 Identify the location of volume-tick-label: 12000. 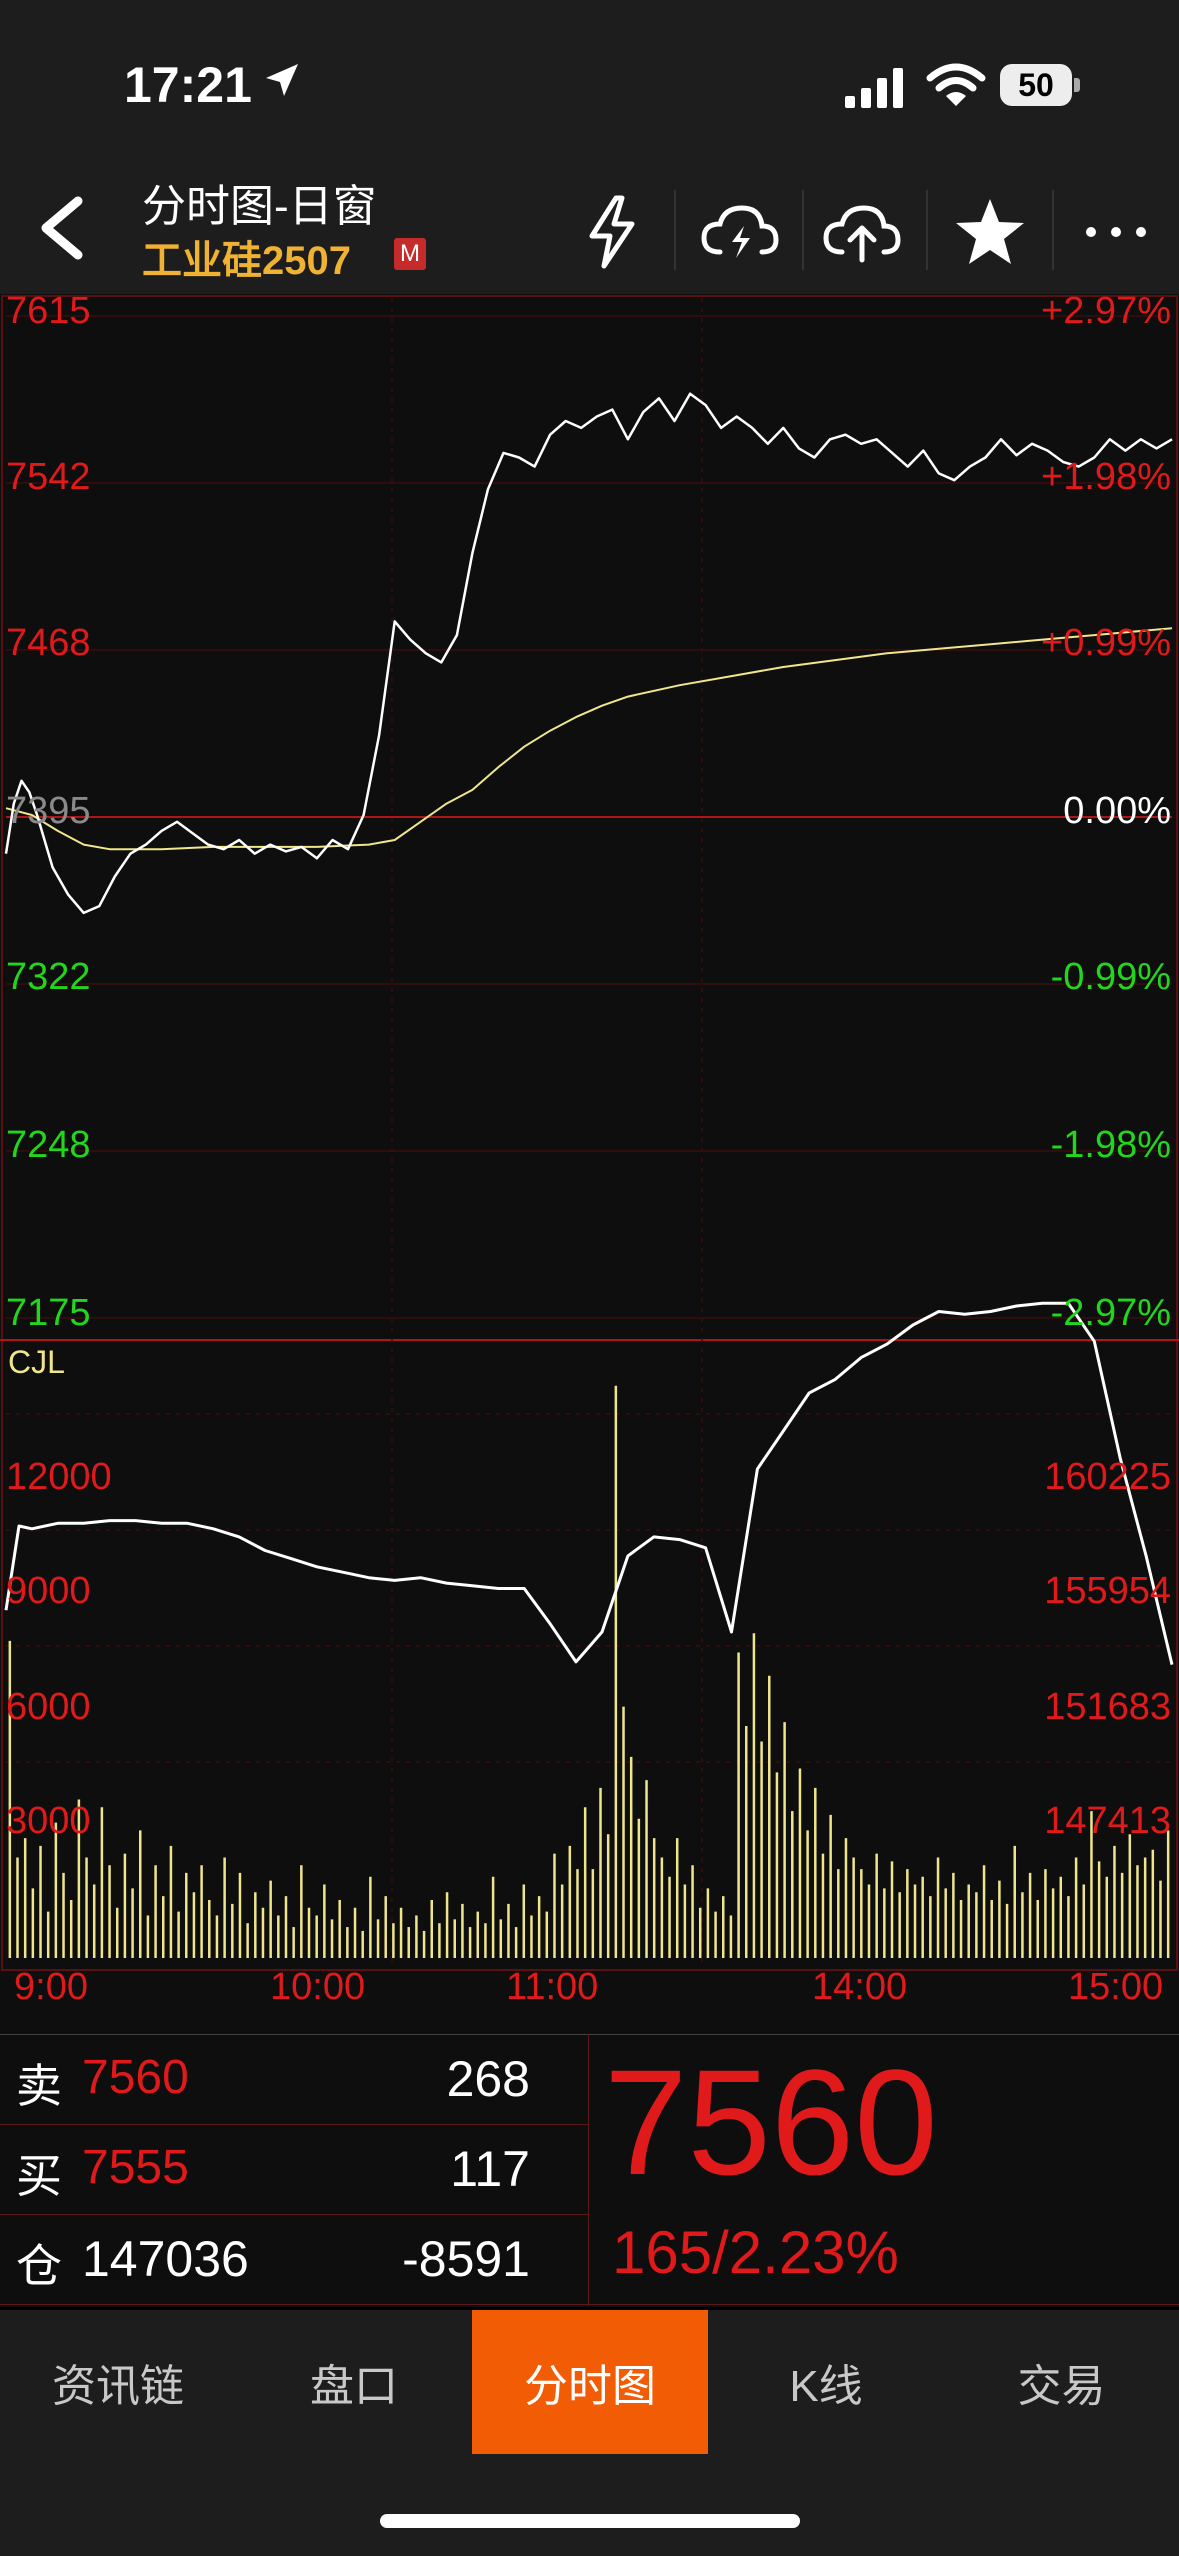
(59, 1477).